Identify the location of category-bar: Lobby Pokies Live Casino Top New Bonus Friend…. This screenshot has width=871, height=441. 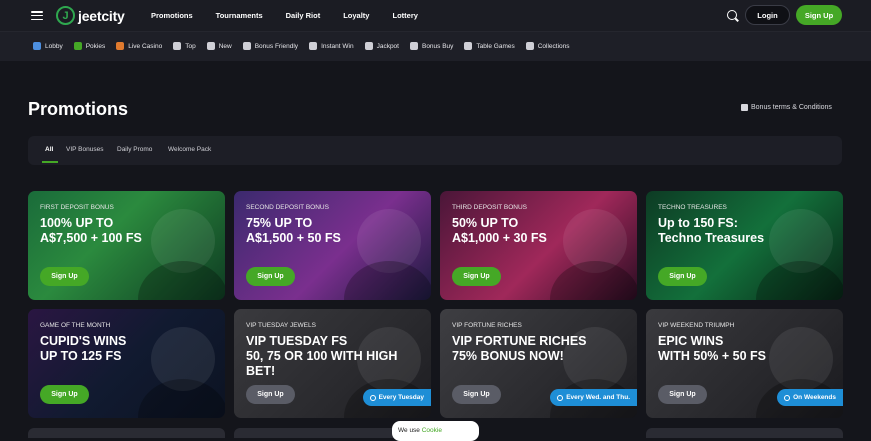
(435, 46).